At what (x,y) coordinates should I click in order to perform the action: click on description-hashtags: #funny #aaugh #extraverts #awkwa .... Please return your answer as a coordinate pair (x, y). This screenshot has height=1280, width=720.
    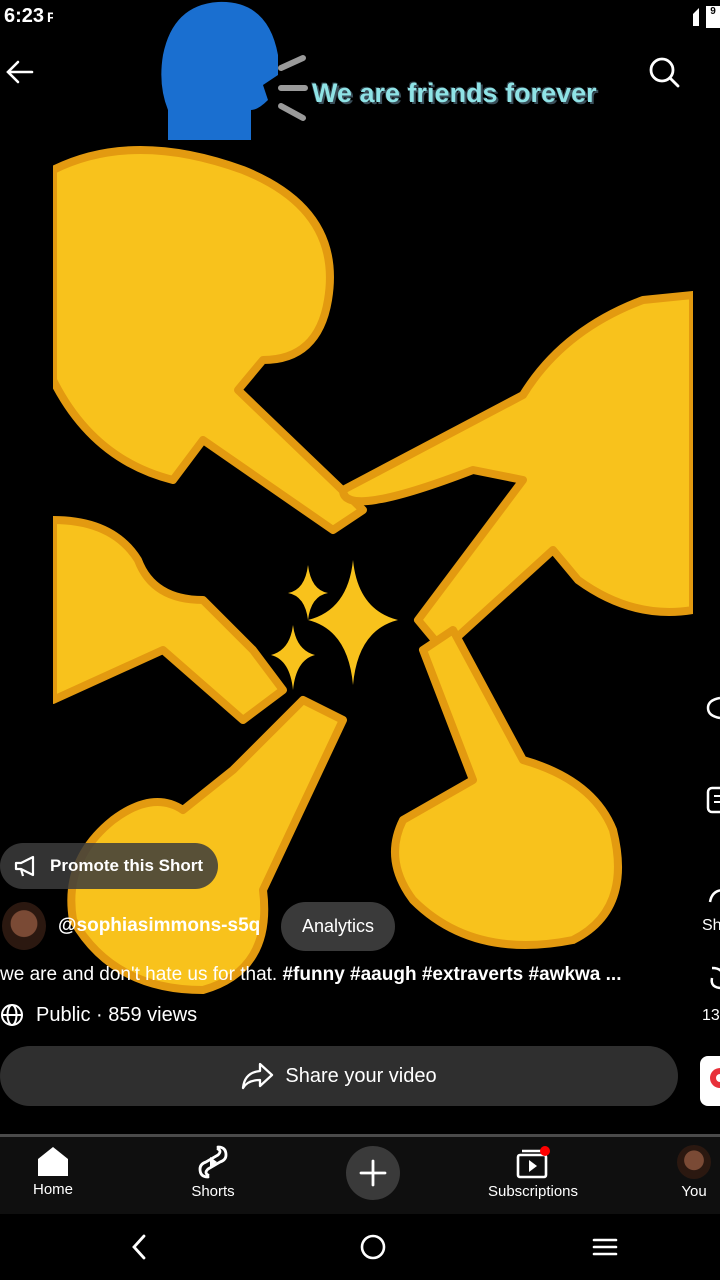
    Looking at the image, I should click on (452, 974).